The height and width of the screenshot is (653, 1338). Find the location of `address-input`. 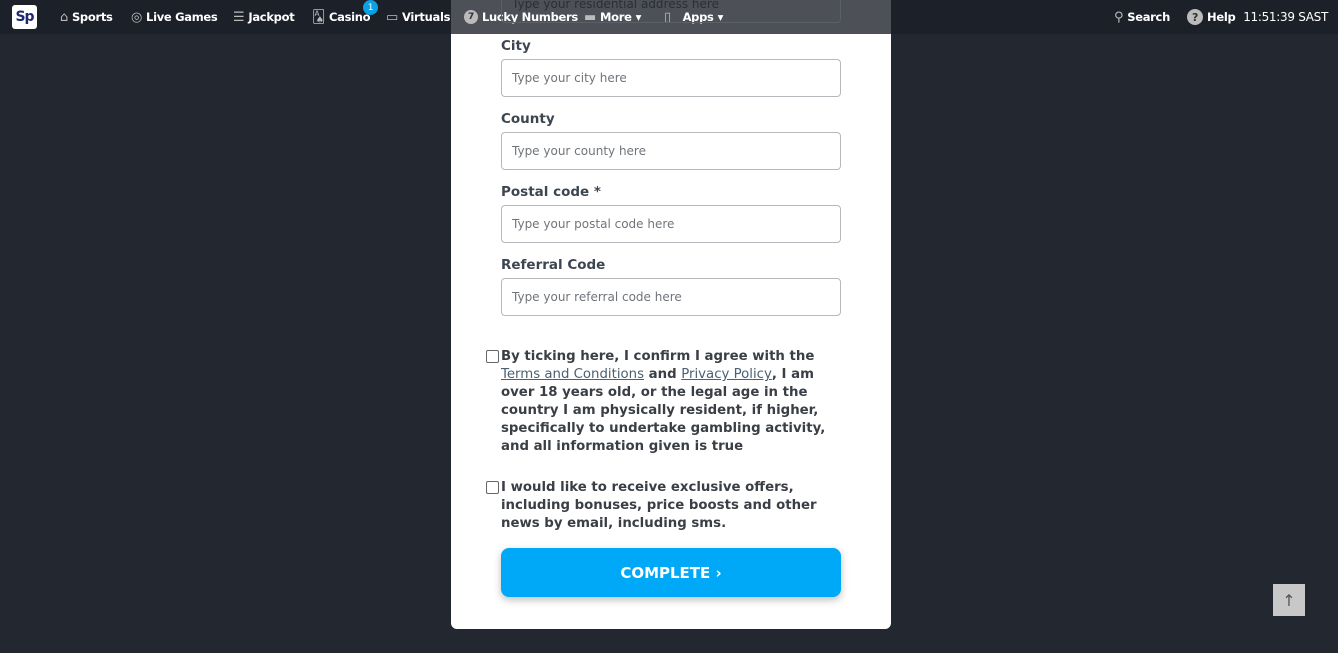

address-input is located at coordinates (671, 11).